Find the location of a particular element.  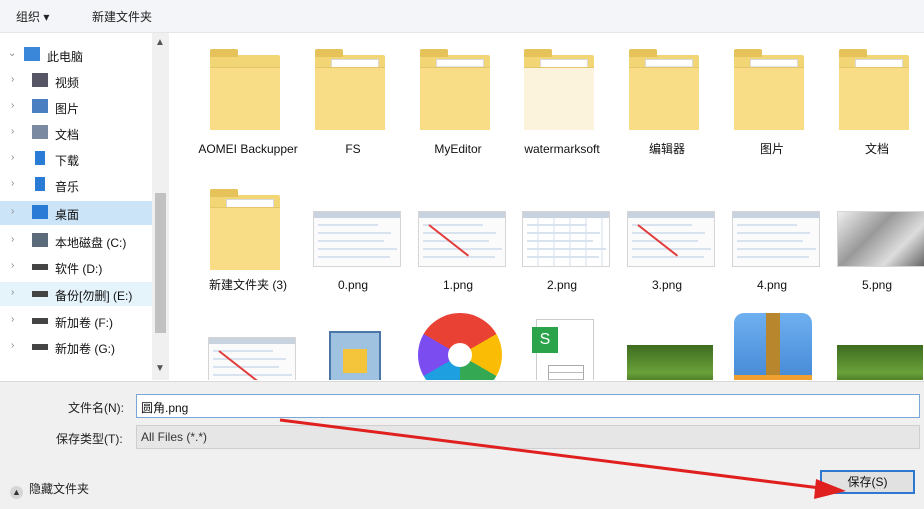

nav-item: › 音乐 is located at coordinates (76, 185).